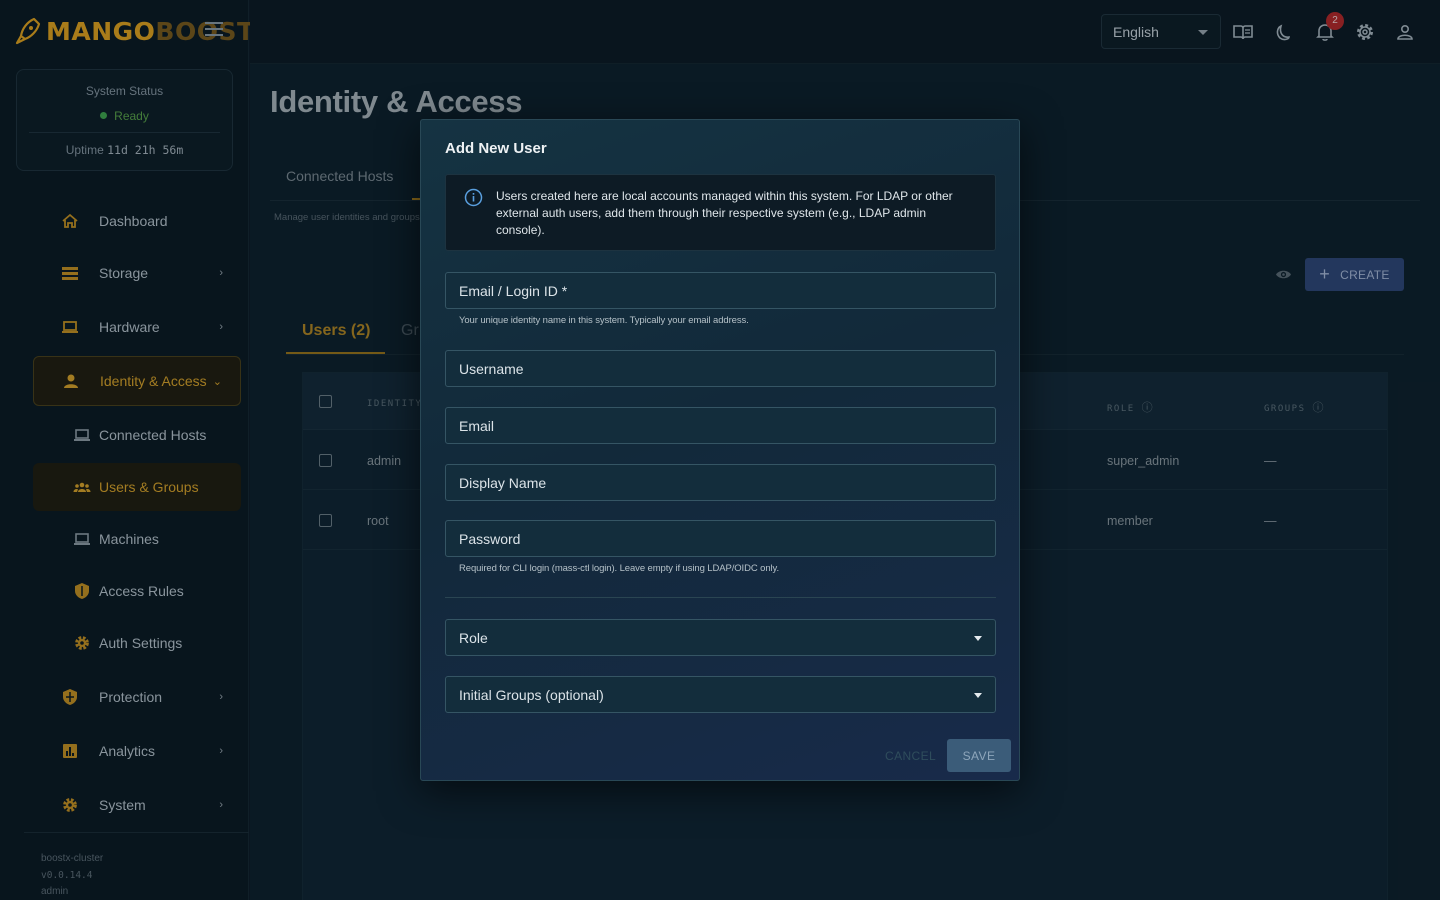  What do you see at coordinates (720, 694) in the screenshot?
I see `initial-groups-select: Initial Groups (optional)` at bounding box center [720, 694].